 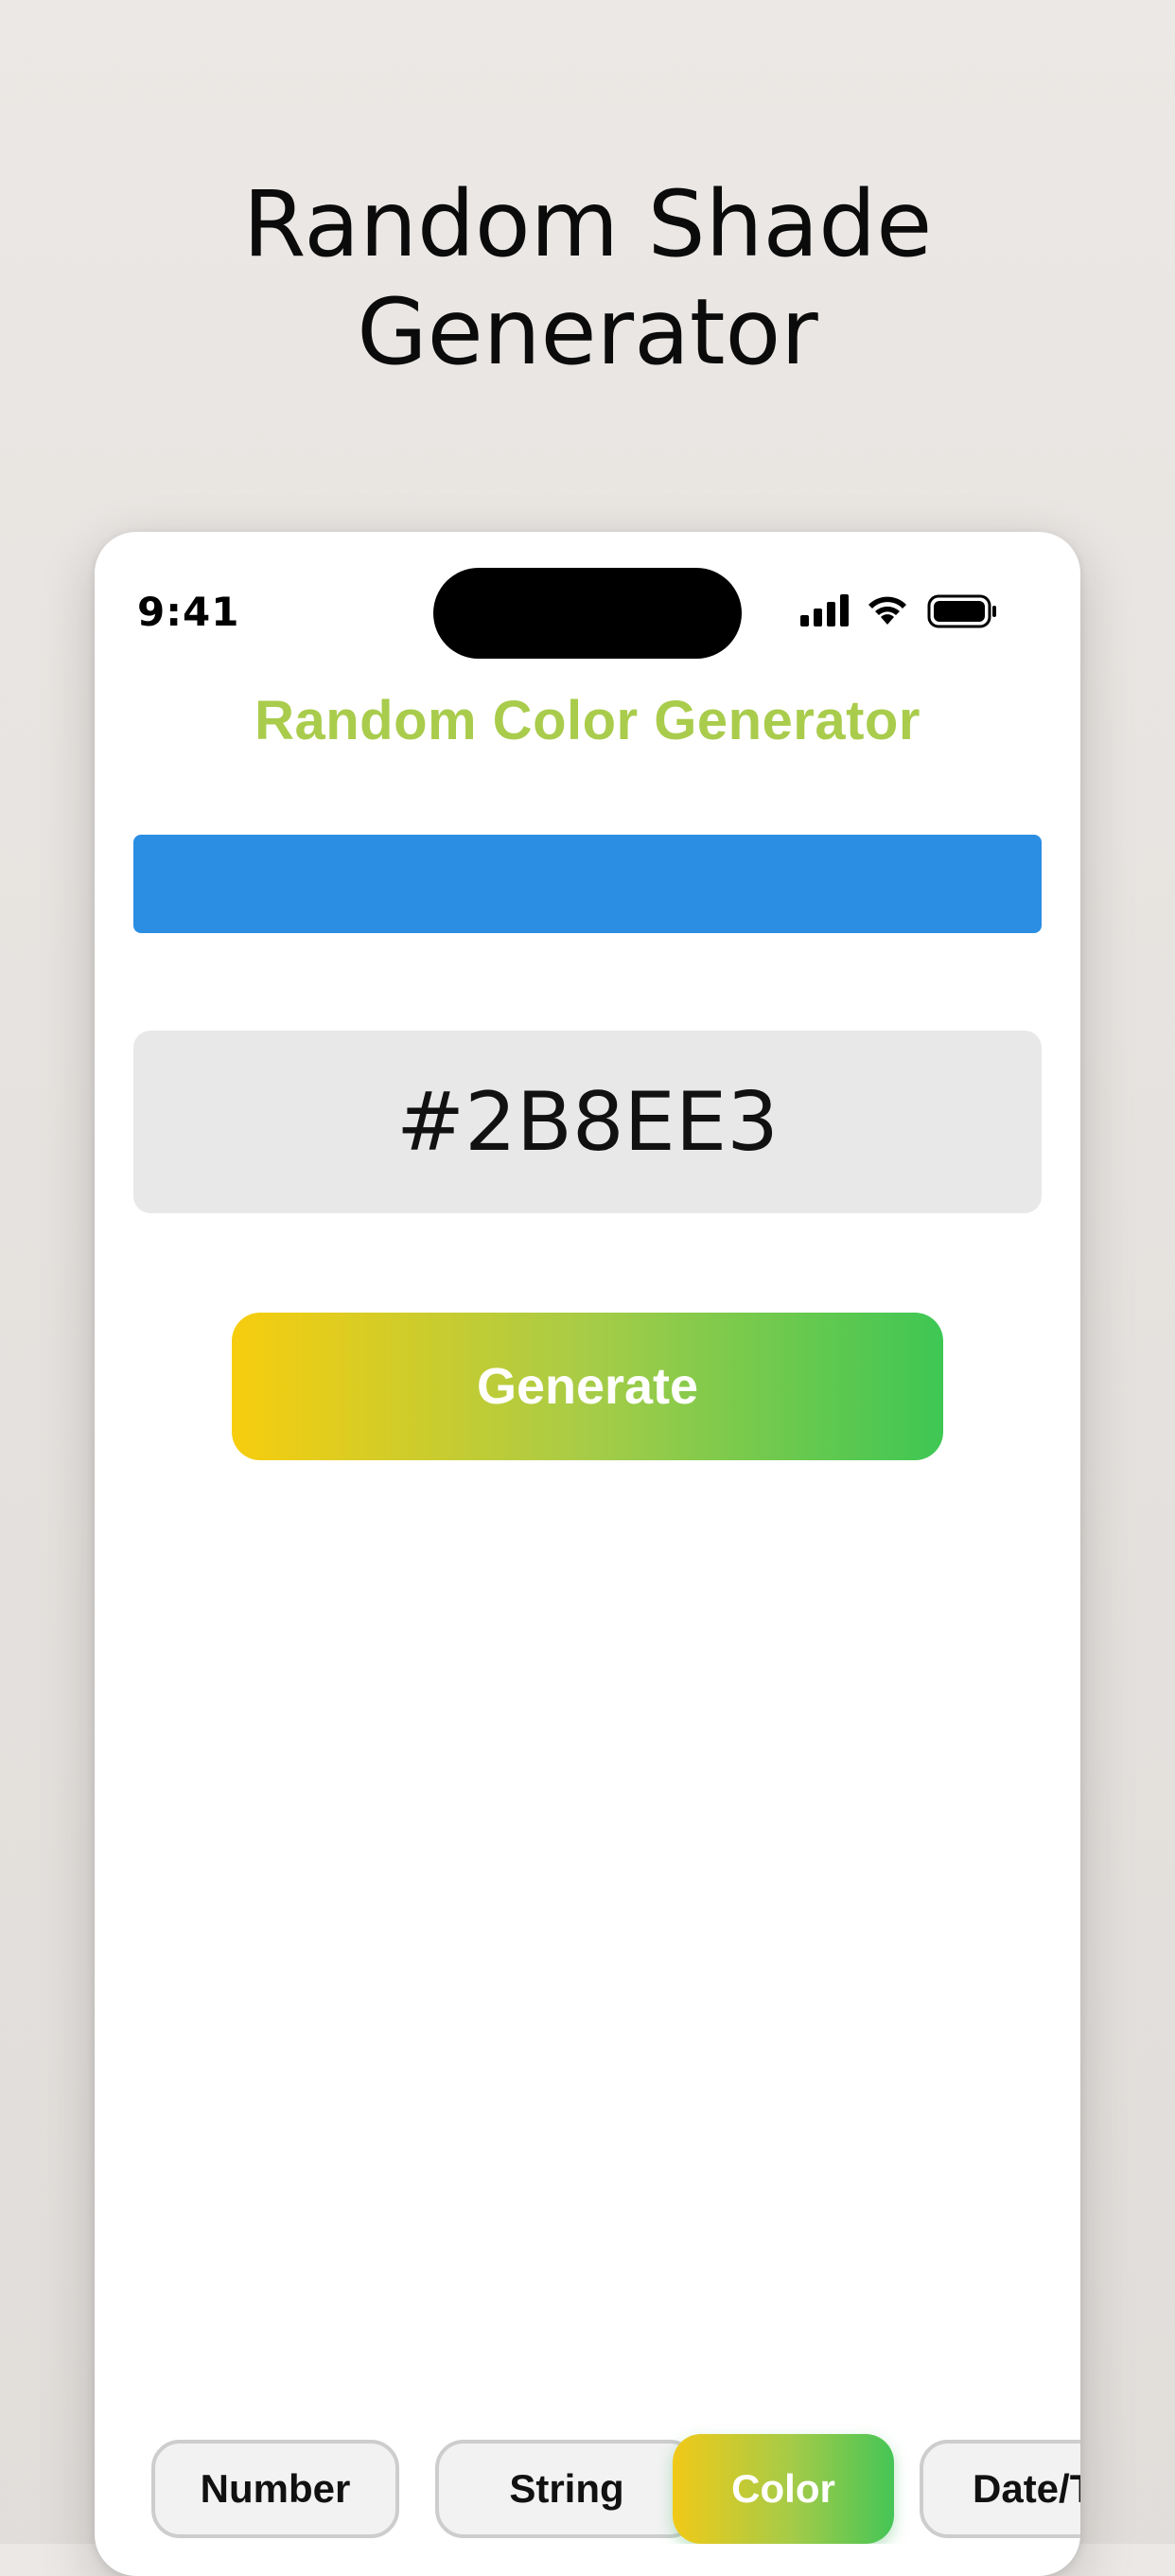 I want to click on hex-value-text: #2B8EE3, so click(x=587, y=1122).